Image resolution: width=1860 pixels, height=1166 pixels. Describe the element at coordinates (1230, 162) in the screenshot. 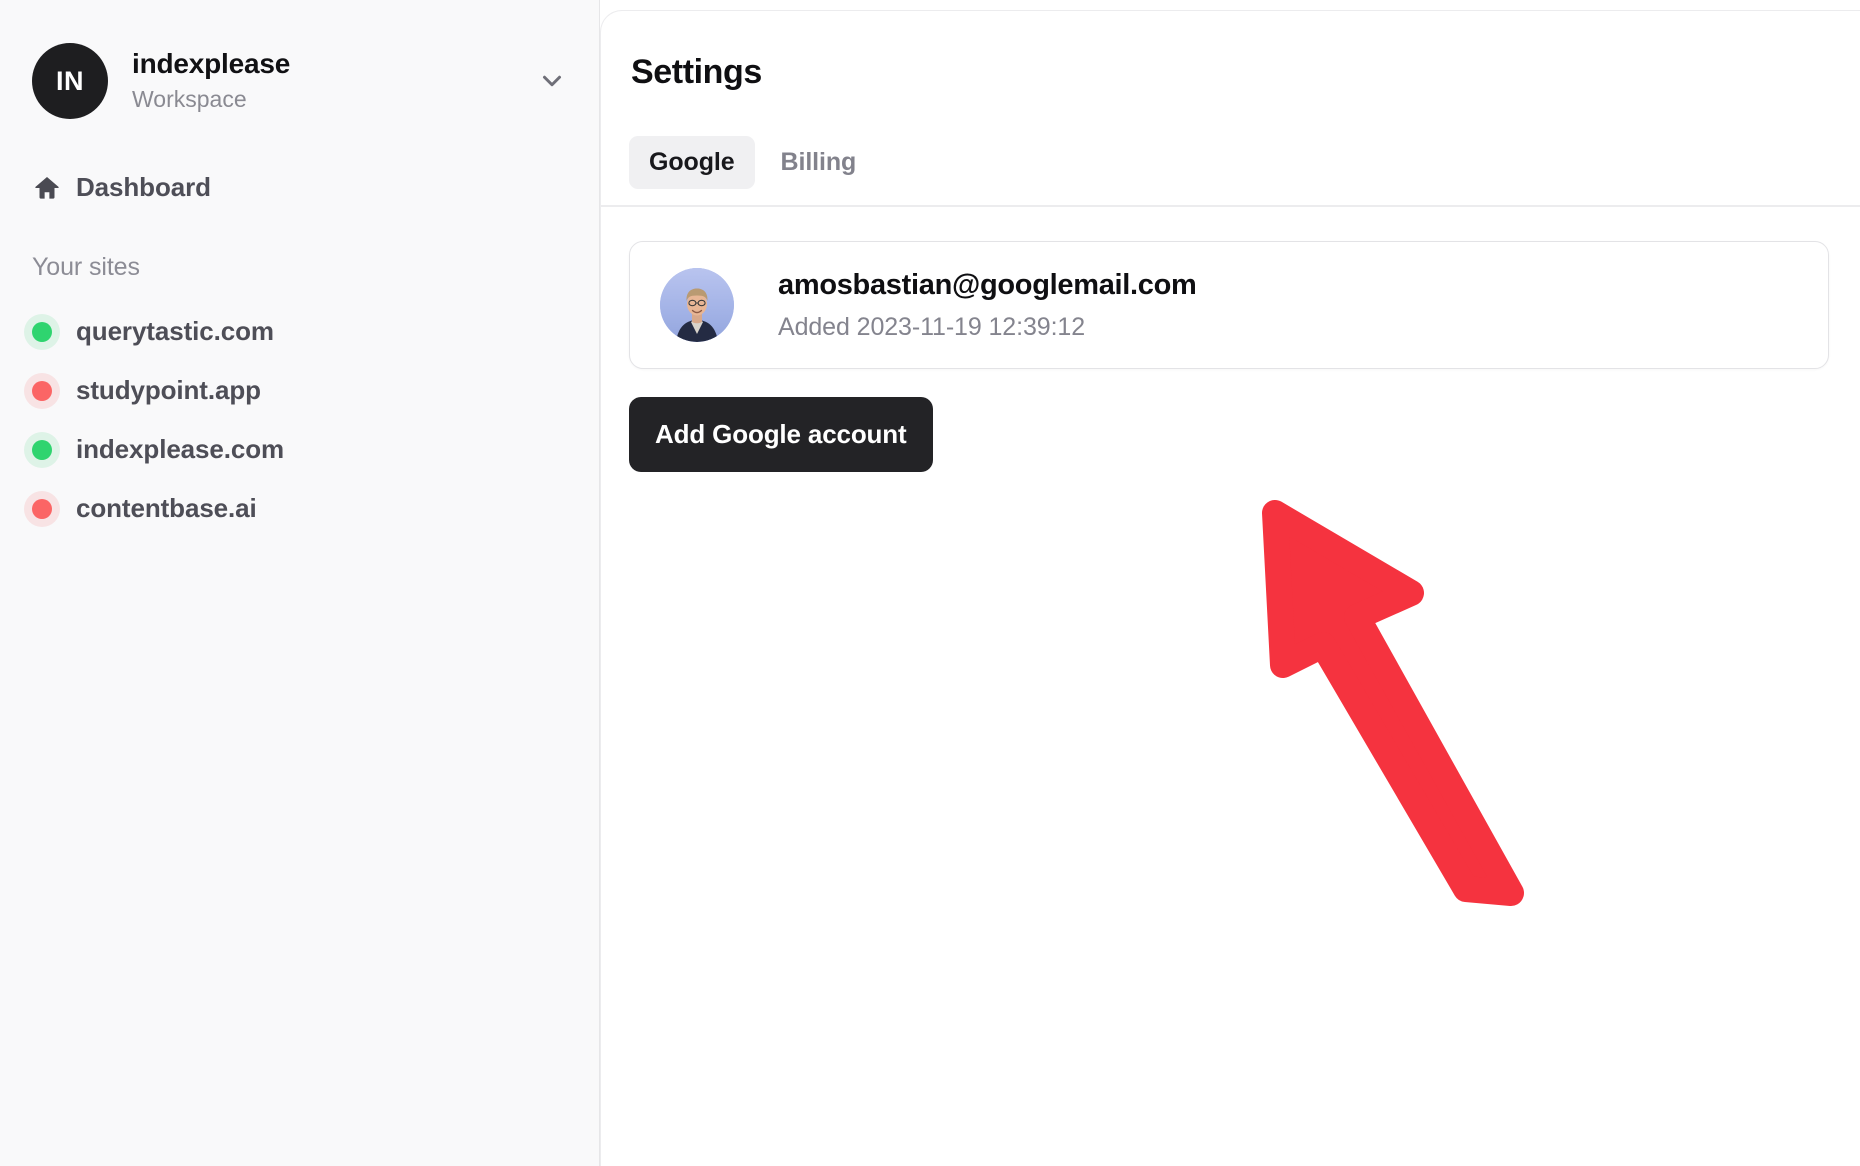

I see `settings-tabs: Google Billing` at that location.